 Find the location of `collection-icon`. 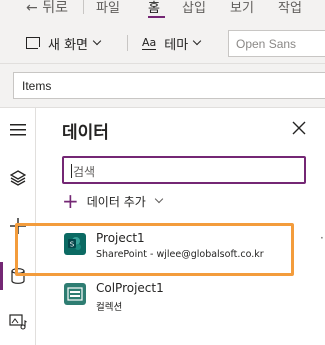

collection-icon is located at coordinates (75, 294).